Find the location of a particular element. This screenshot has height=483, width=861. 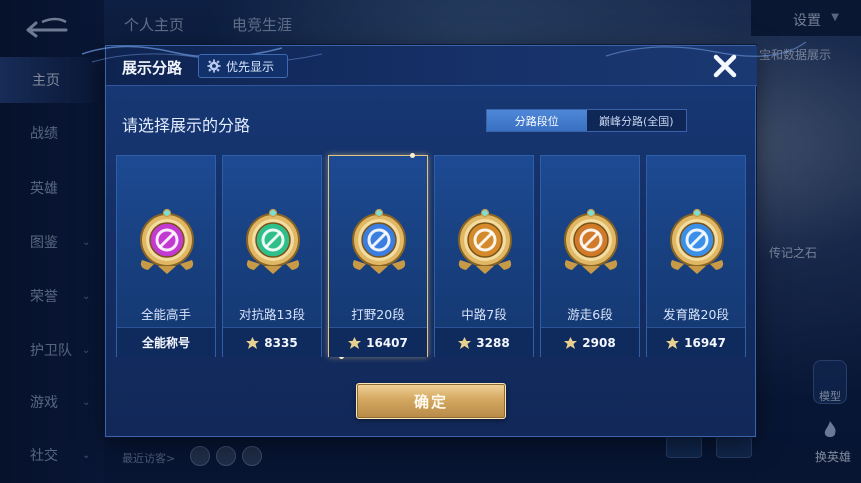

clash-lane-emblem-icon is located at coordinates (273, 241).